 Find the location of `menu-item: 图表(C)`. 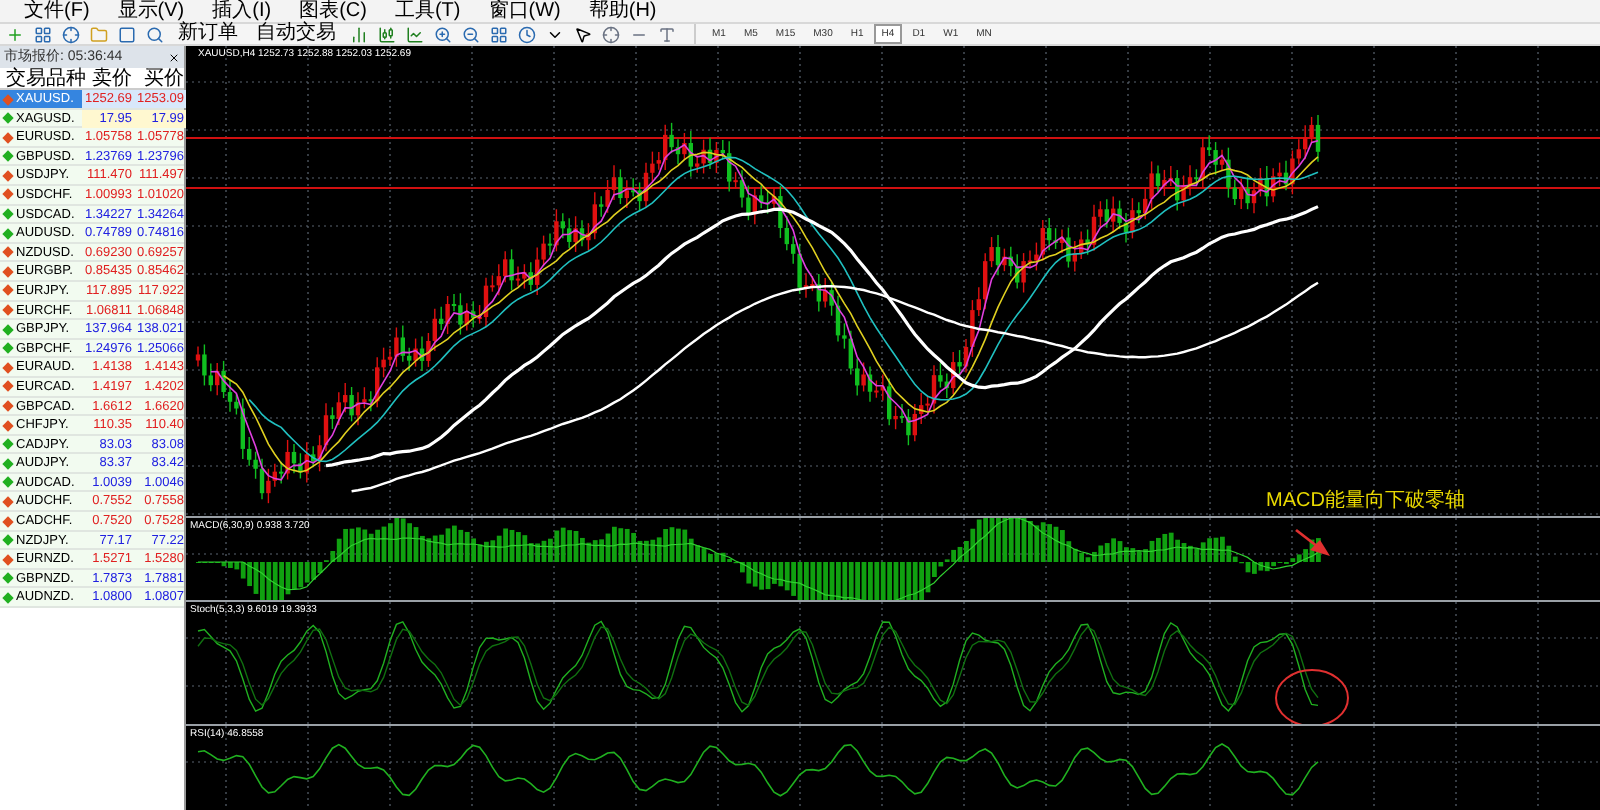

menu-item: 图表(C) is located at coordinates (333, 11).